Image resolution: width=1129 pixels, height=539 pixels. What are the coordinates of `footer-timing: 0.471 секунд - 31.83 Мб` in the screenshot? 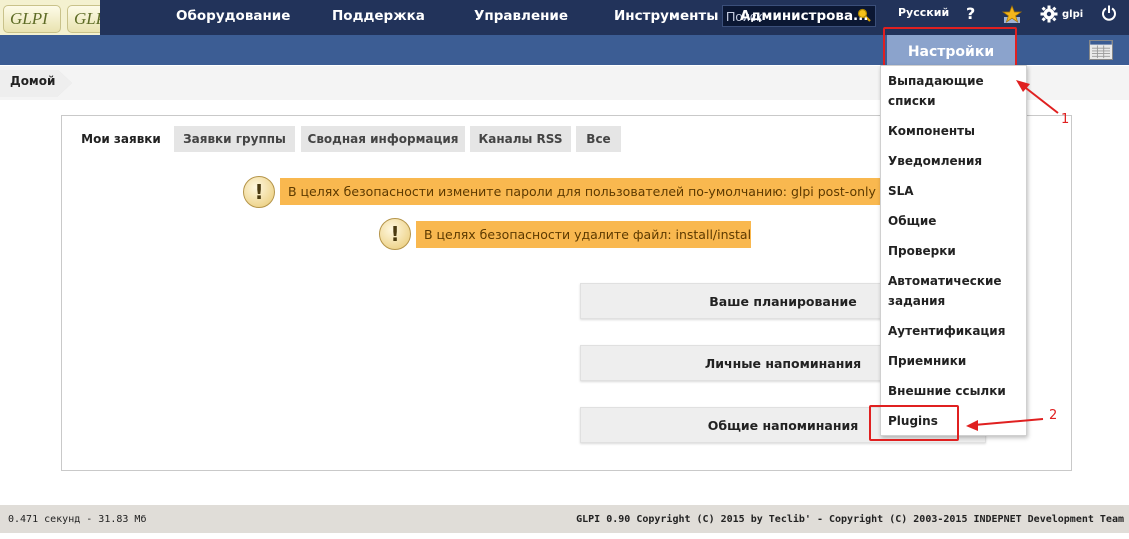 It's located at (77, 519).